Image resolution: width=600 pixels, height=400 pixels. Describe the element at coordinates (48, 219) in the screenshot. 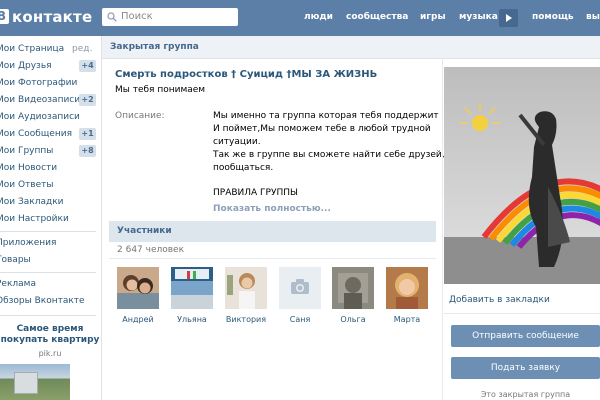

I see `sidebar-item-settings: Мои Настройки` at that location.